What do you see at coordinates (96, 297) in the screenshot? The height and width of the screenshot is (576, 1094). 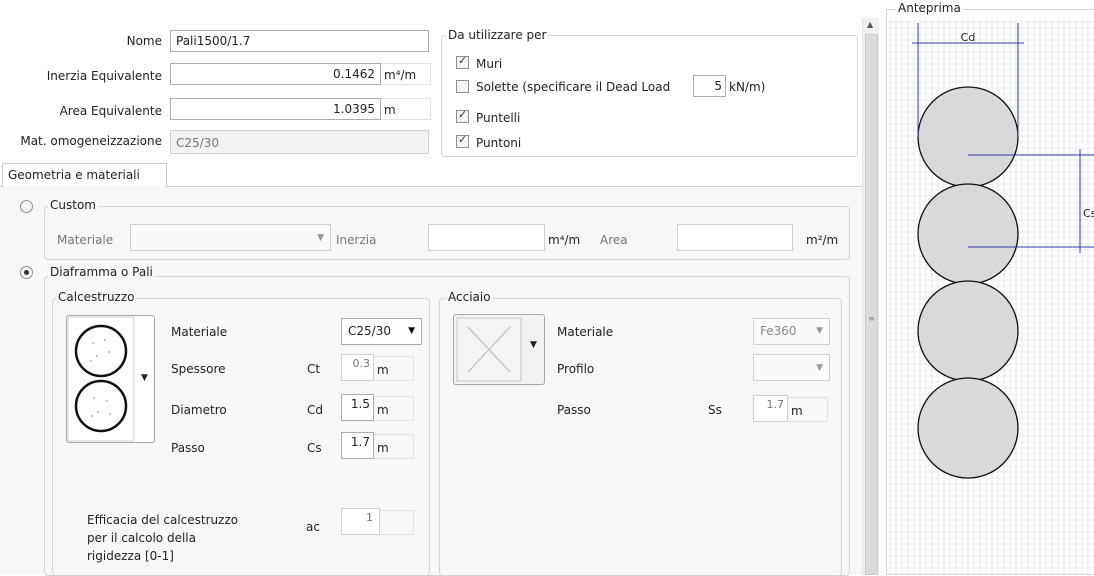 I see `calcestruzzo-group-title: Calcestruzzo` at bounding box center [96, 297].